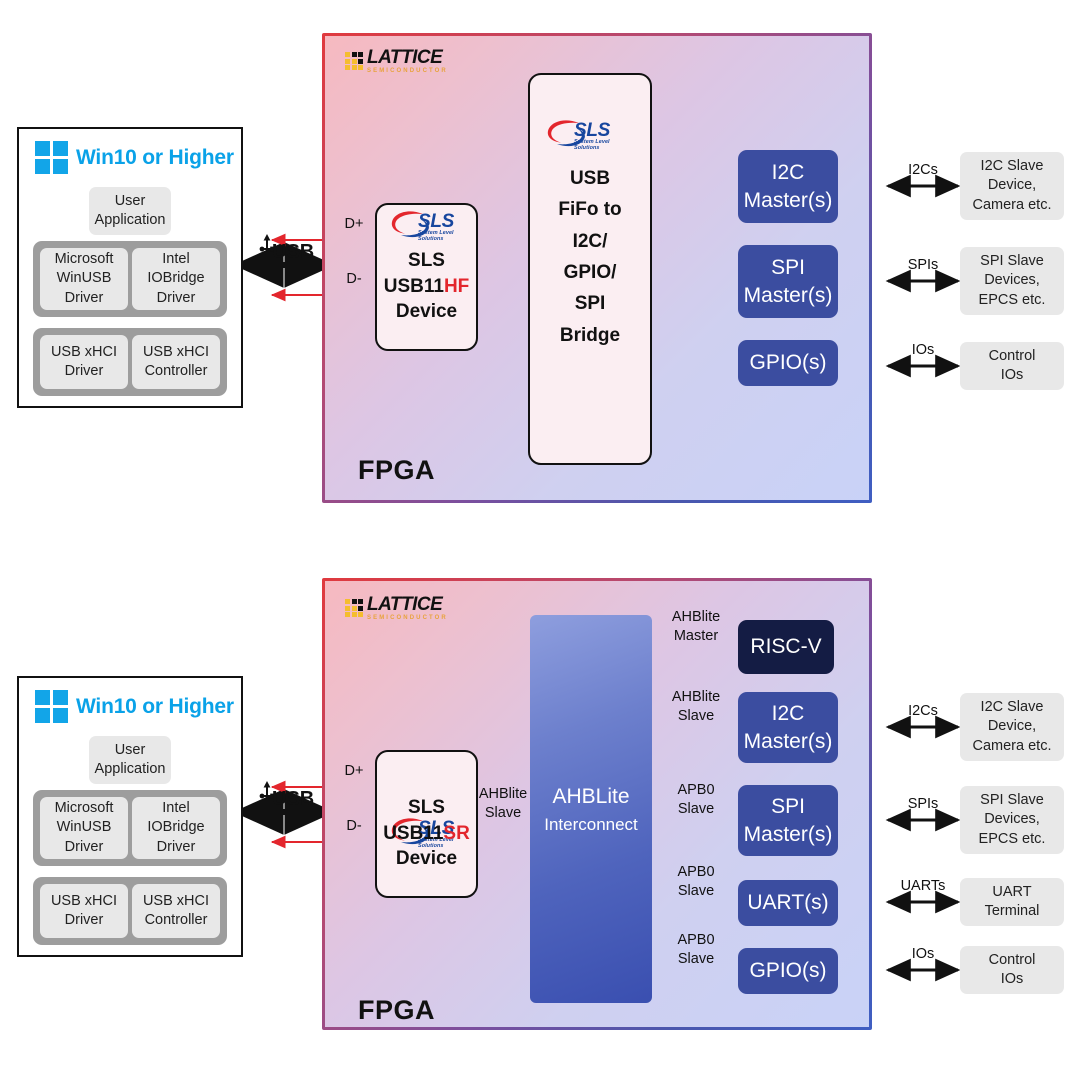  Describe the element at coordinates (696, 881) in the screenshot. I see `uart-bus-label-2: APB0 Slave` at that location.